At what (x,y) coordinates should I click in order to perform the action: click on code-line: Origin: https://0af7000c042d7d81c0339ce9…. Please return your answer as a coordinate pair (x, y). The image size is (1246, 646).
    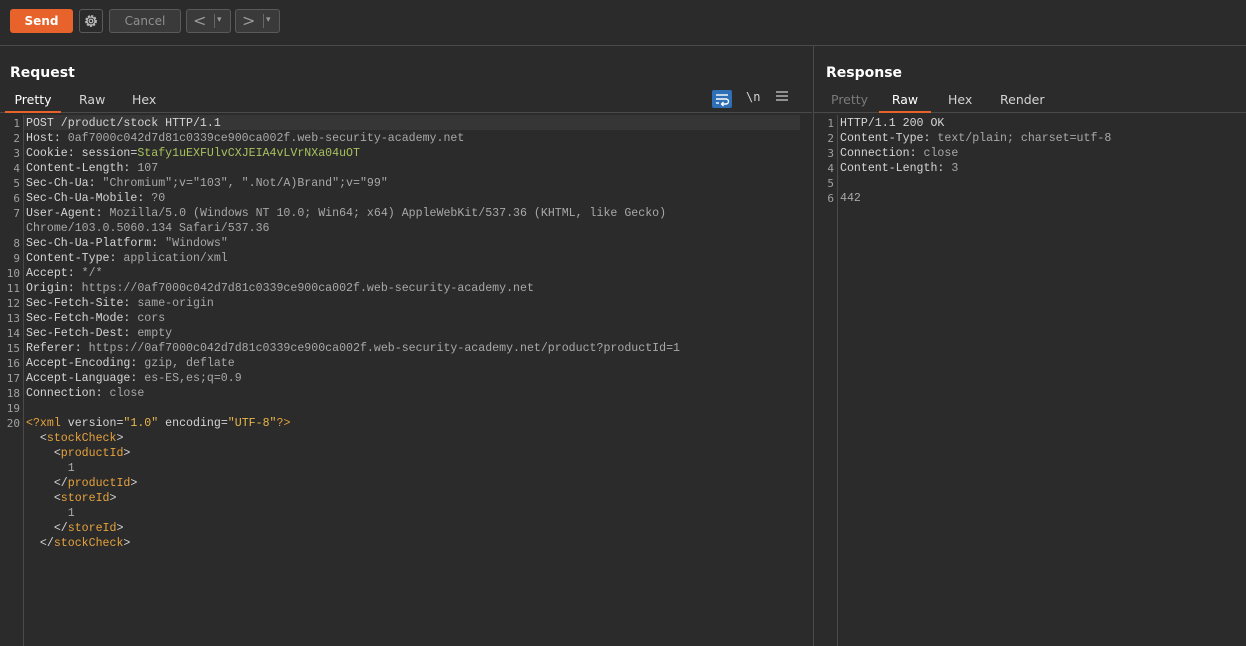
    Looking at the image, I should click on (280, 288).